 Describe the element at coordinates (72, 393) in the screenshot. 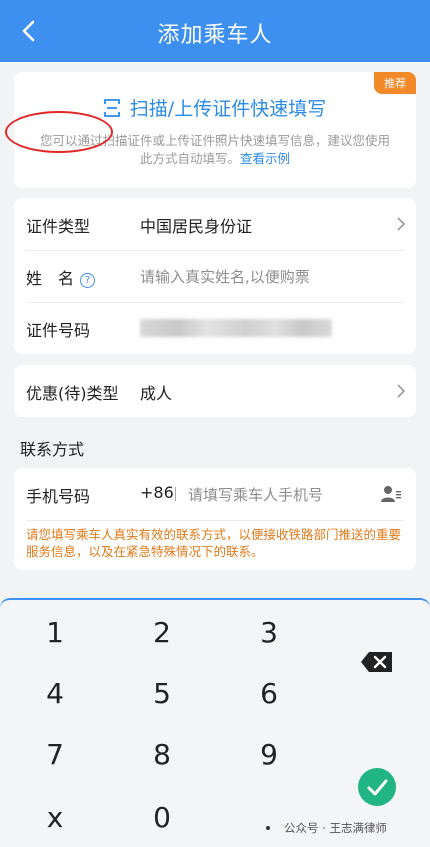

I see `discount-type-label: 优惠(待)类型` at that location.